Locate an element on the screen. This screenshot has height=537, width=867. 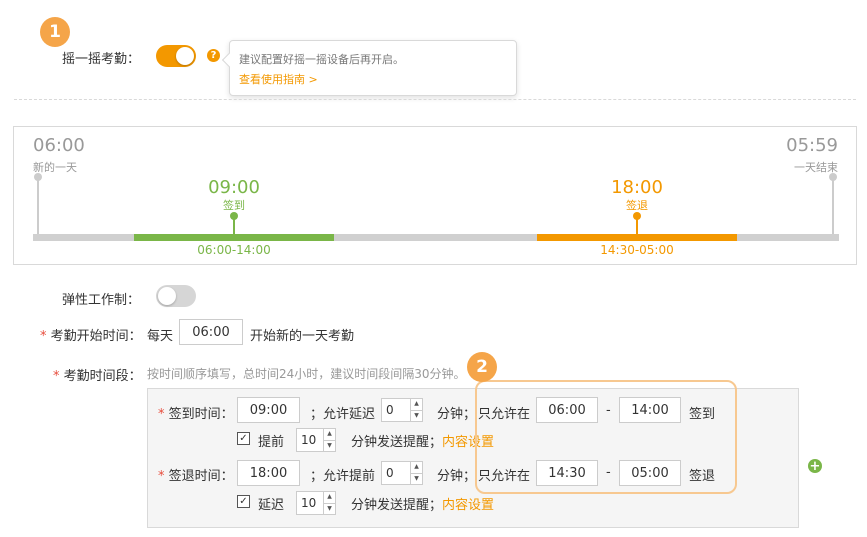
checkin-remind-value: 10 is located at coordinates (309, 440).